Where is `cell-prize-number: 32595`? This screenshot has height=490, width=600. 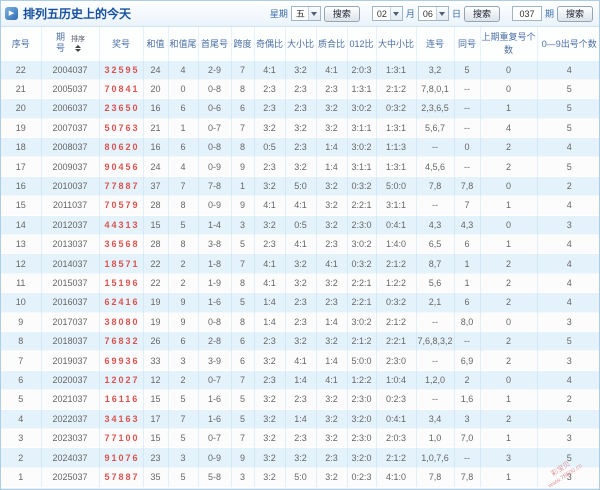
cell-prize-number: 32595 is located at coordinates (121, 69).